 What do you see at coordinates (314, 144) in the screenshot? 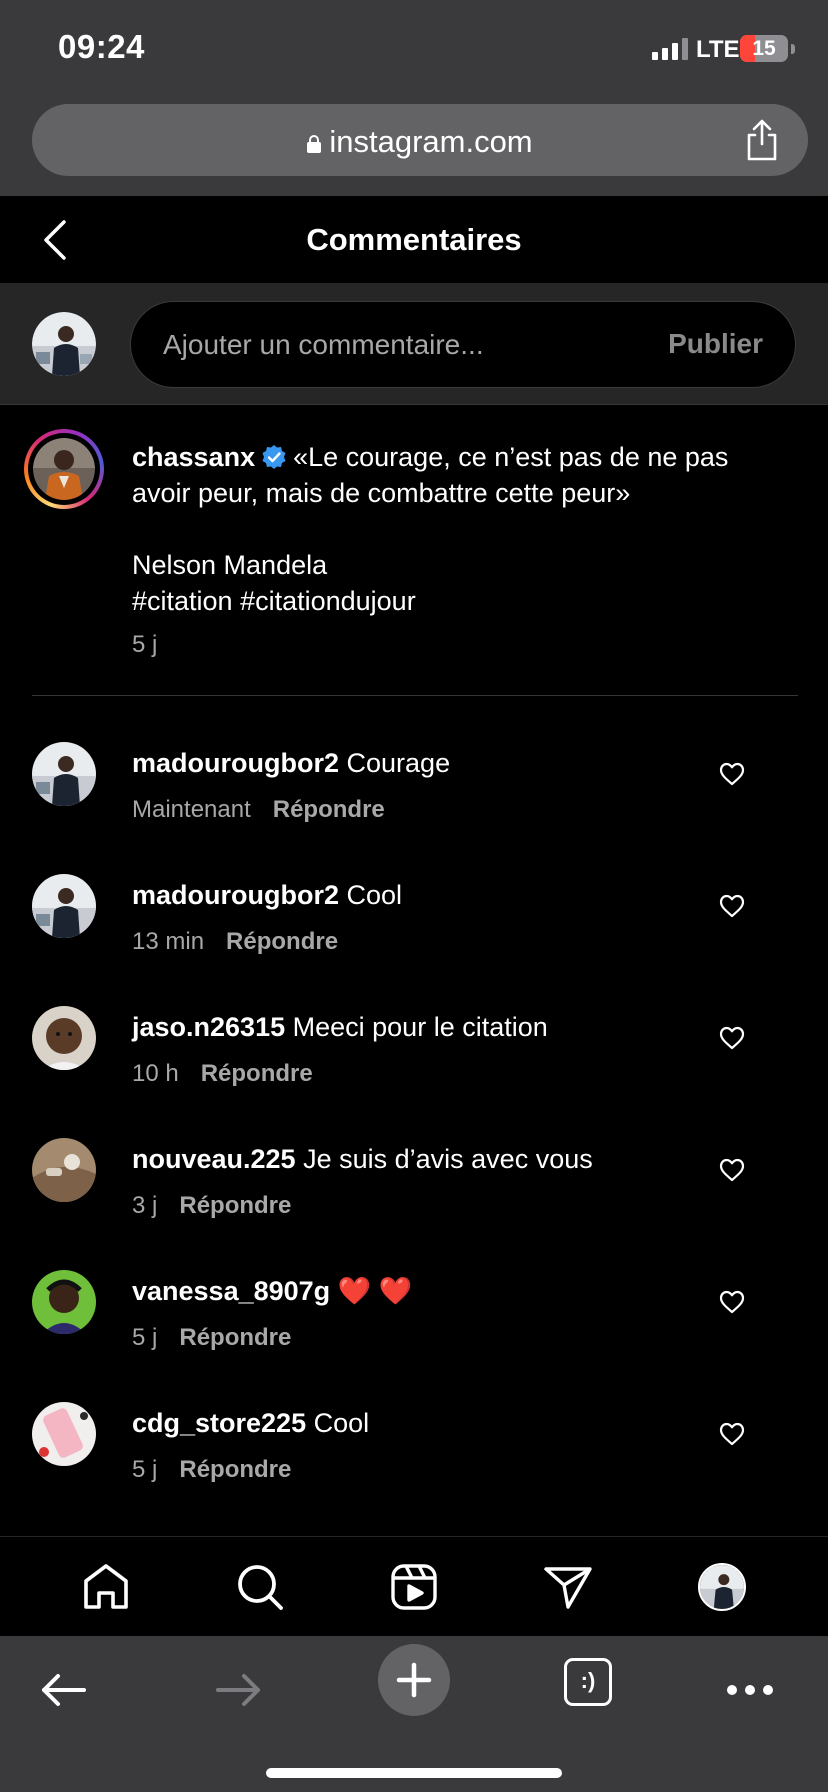
I see `lock-icon` at bounding box center [314, 144].